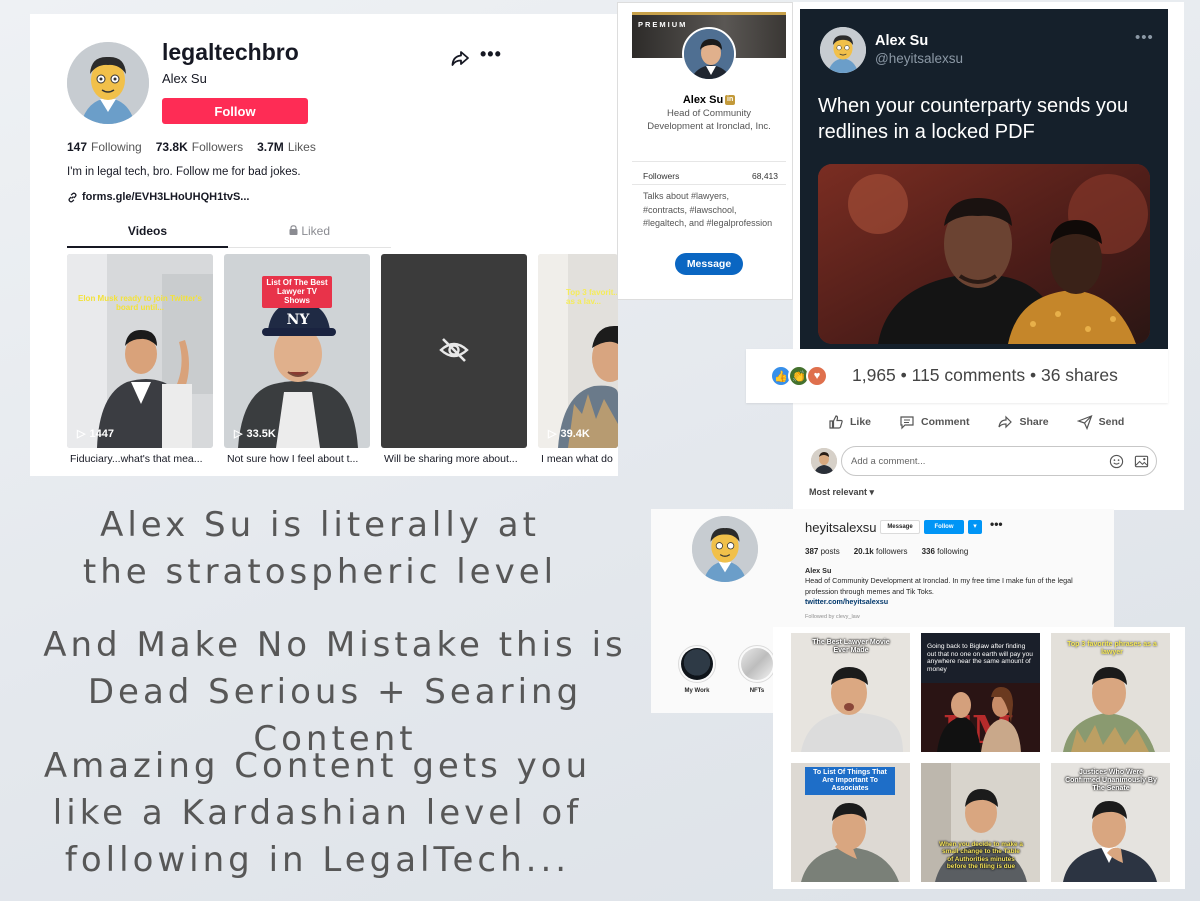  What do you see at coordinates (1084, 422) in the screenshot?
I see `send-icon` at bounding box center [1084, 422].